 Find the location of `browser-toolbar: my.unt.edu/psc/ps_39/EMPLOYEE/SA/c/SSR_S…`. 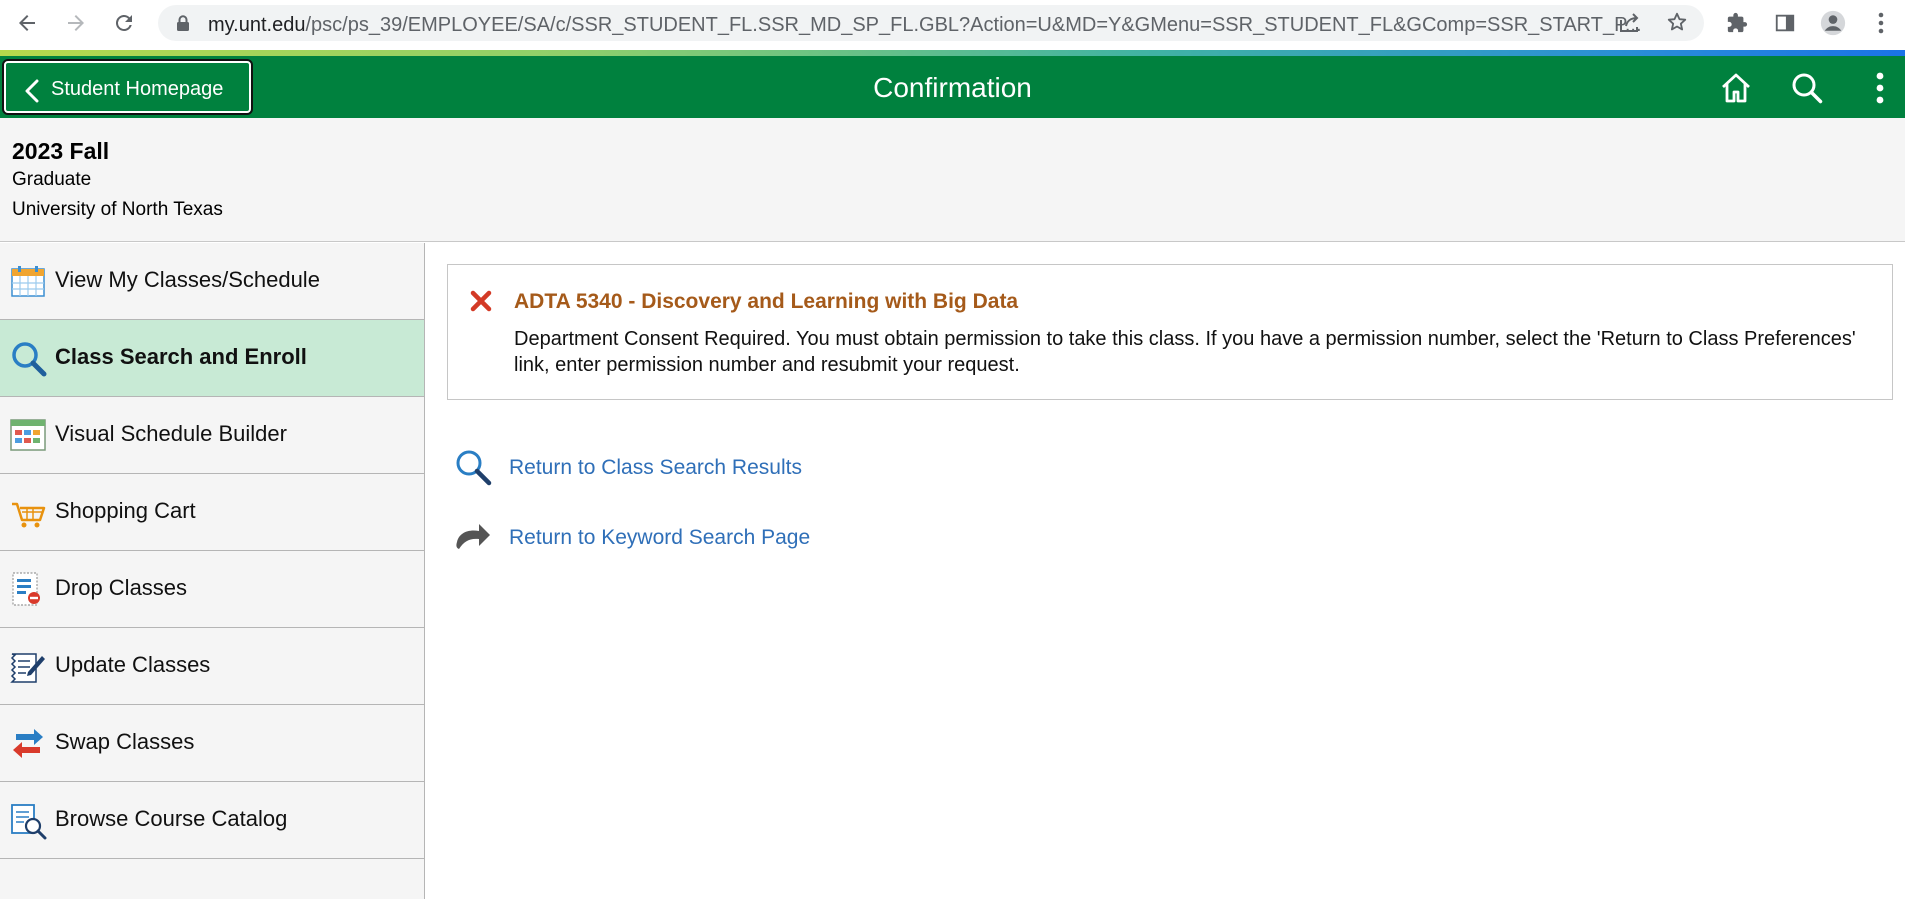

browser-toolbar: my.unt.edu/psc/ps_39/EMPLOYEE/SA/c/SSR_S… is located at coordinates (952, 23).